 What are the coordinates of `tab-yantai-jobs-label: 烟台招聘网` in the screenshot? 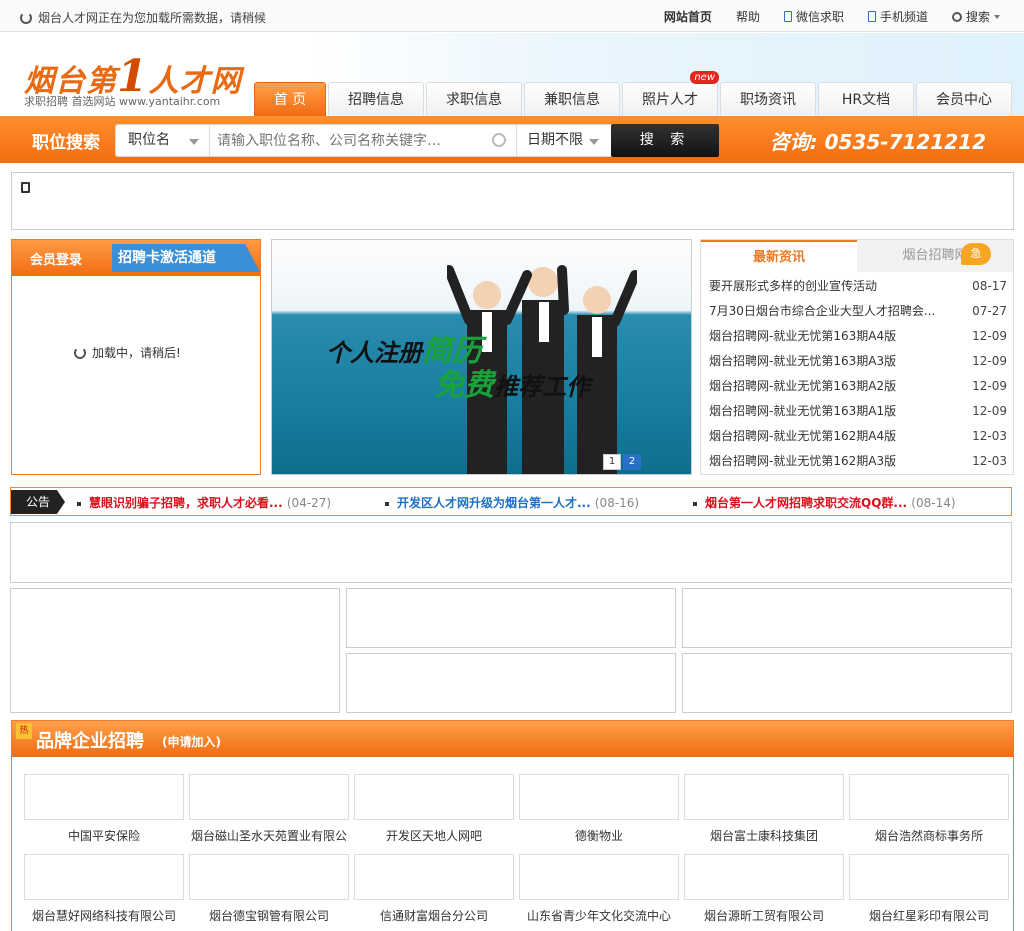 It's located at (935, 255).